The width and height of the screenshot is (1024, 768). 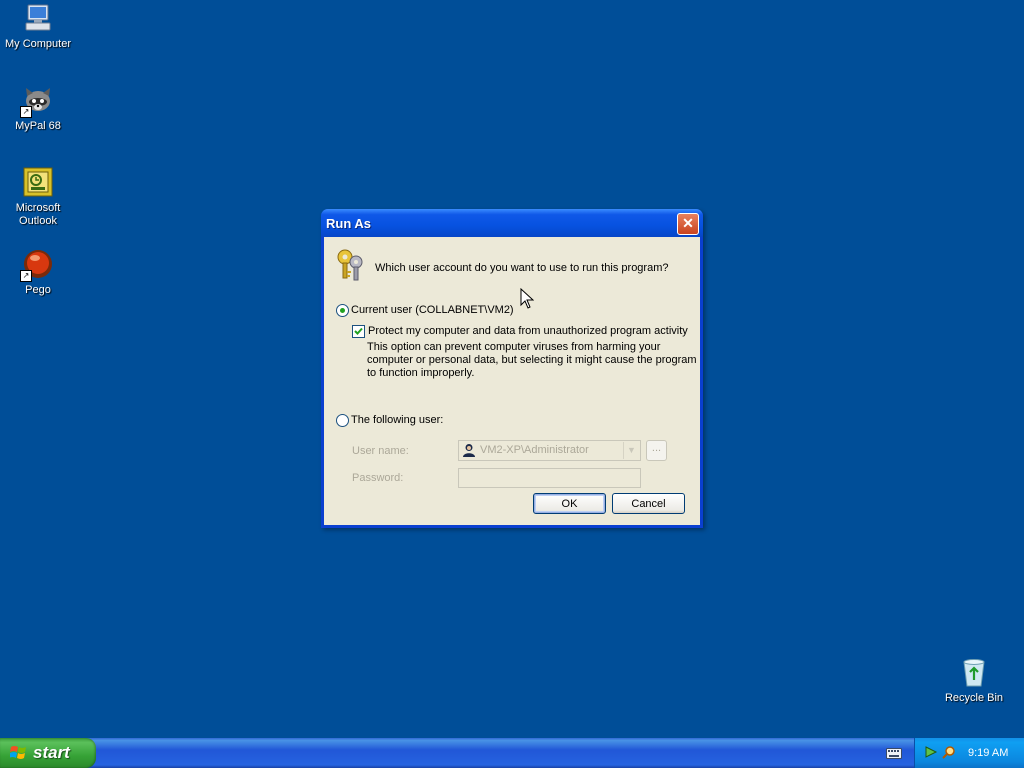 What do you see at coordinates (648, 503) in the screenshot?
I see `cancel-button: Cancel` at bounding box center [648, 503].